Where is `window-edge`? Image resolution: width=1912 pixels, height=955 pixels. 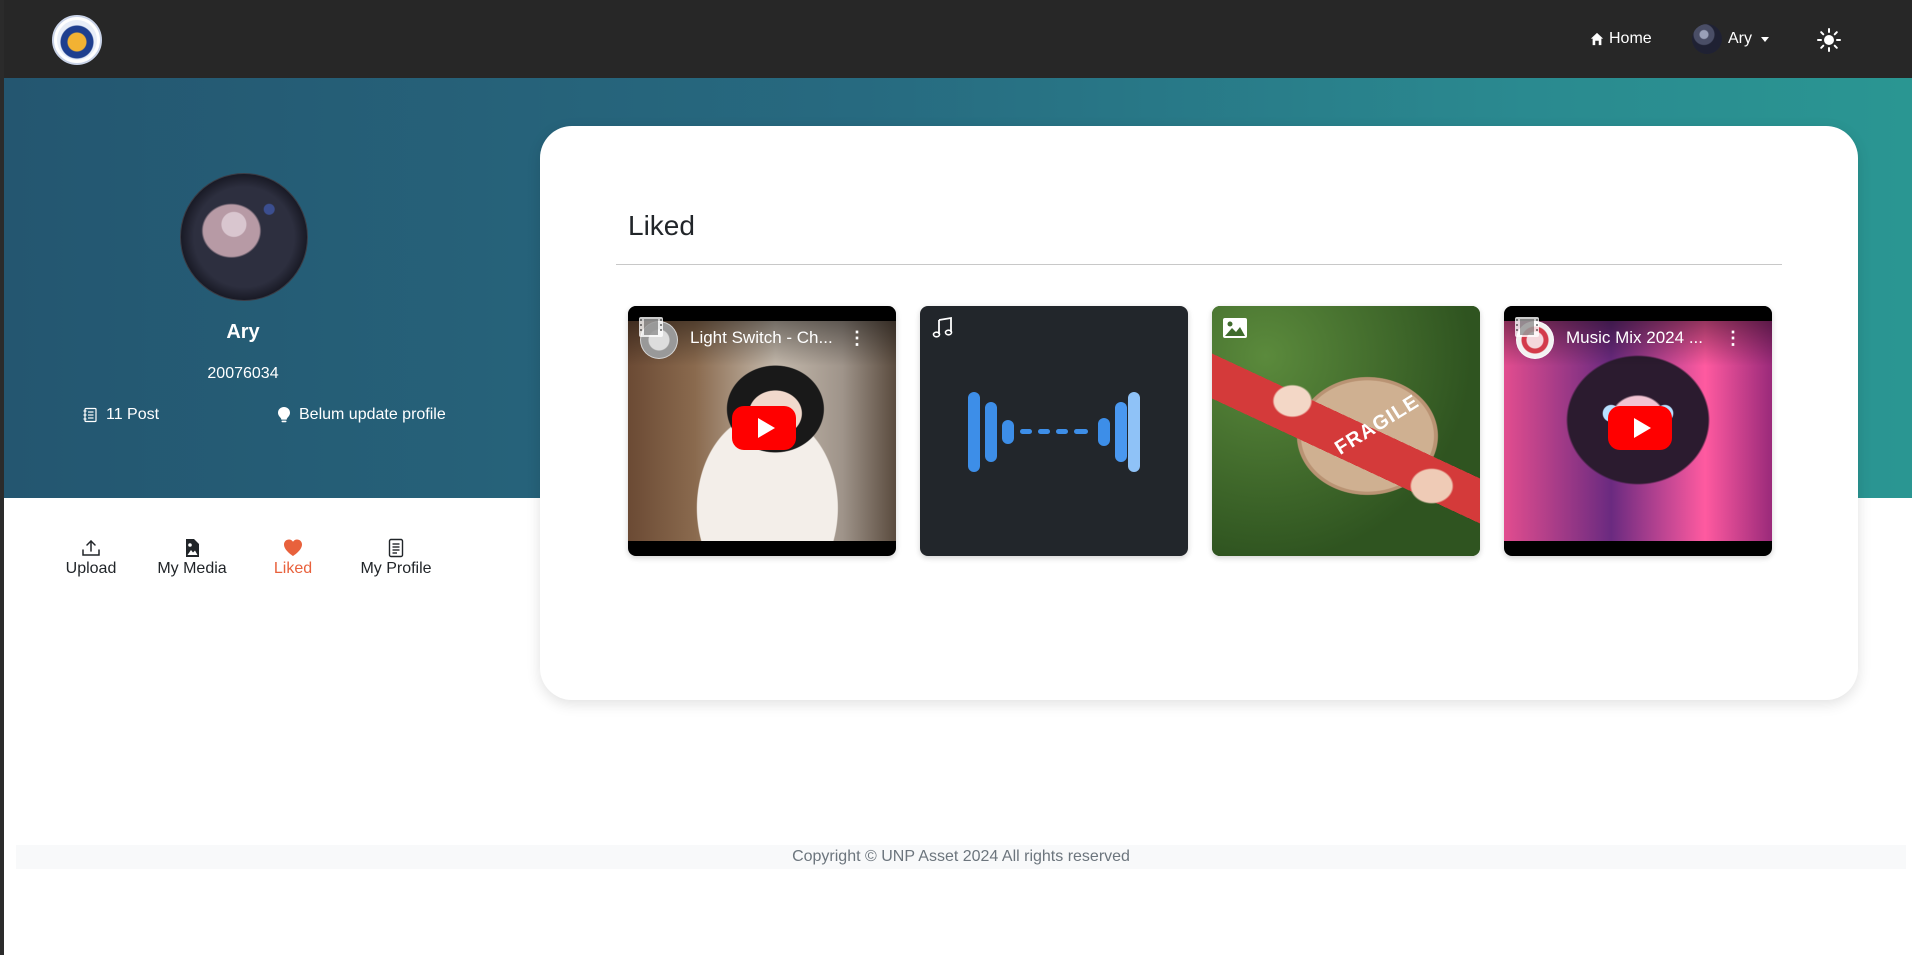 window-edge is located at coordinates (2, 477).